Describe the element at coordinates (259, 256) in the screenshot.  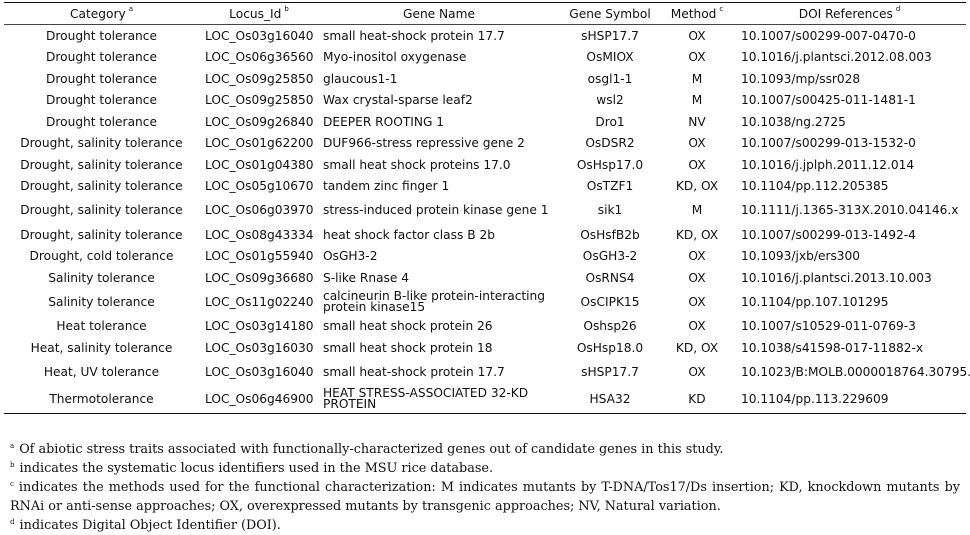
I see `cell-locus-id: LOC_Os01g55940` at that location.